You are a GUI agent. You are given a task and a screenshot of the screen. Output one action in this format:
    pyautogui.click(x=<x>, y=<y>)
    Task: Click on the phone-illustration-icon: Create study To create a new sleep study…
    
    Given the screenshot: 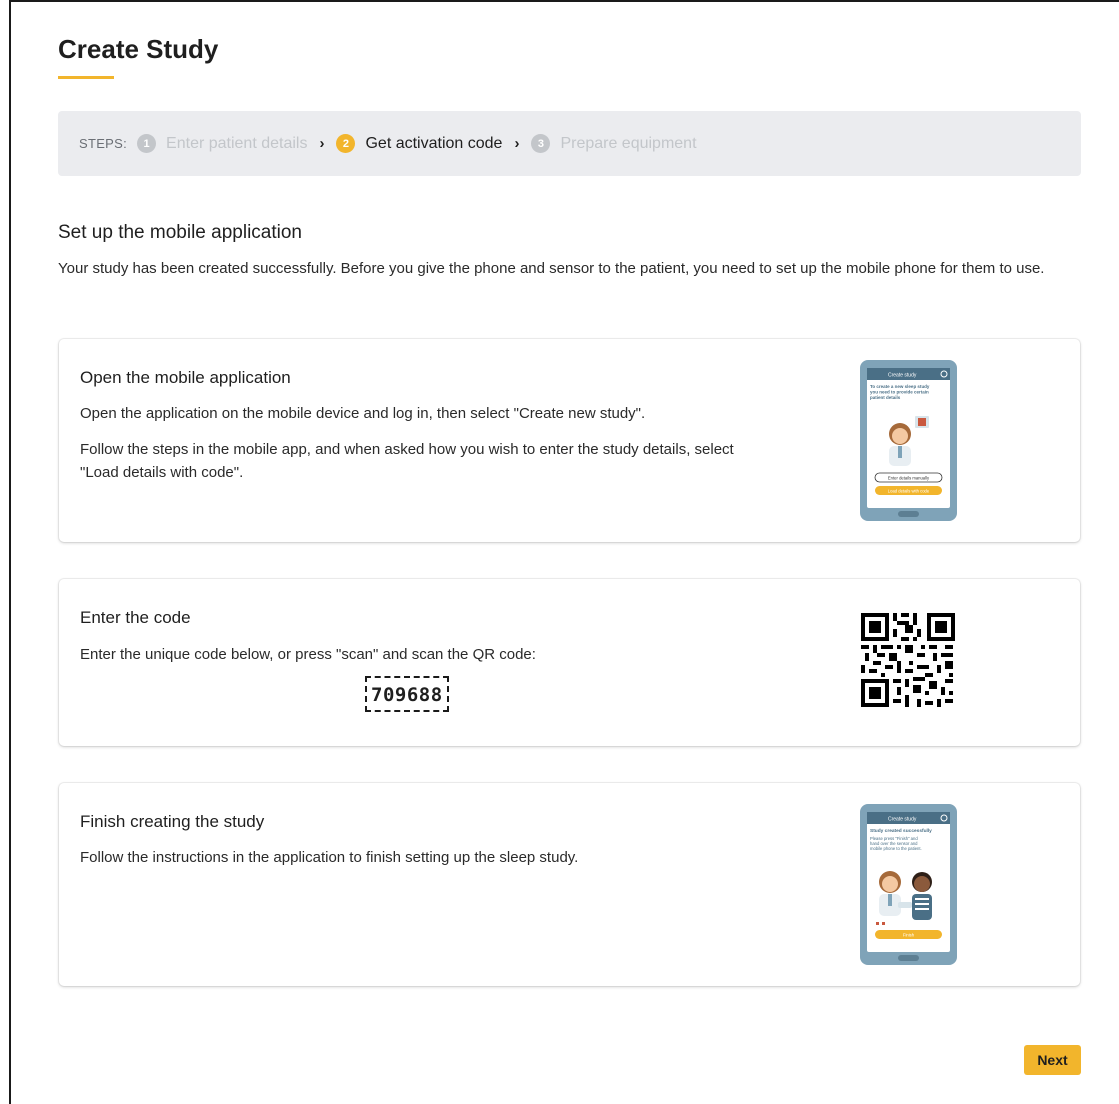 What is the action you would take?
    pyautogui.click(x=908, y=440)
    